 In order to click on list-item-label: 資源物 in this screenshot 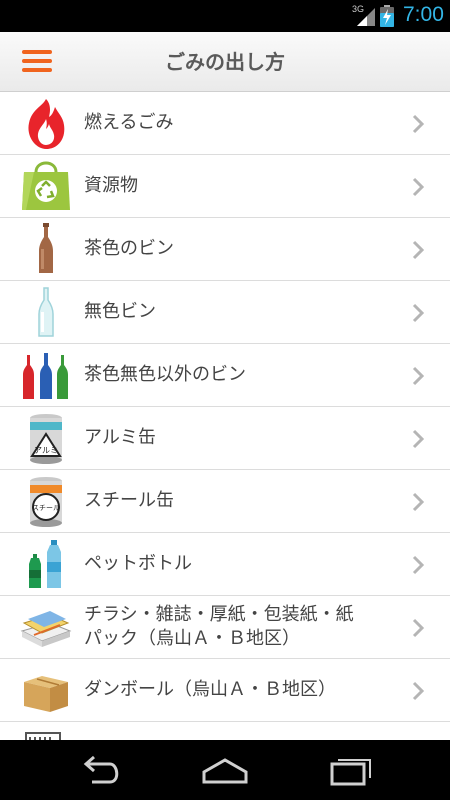, I will do `click(111, 185)`.